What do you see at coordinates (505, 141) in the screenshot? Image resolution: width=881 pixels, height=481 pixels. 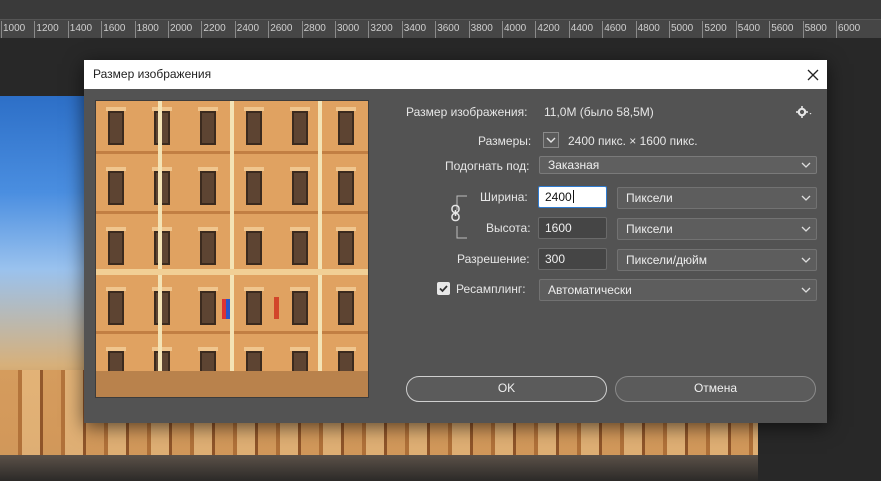 I see `dimensions-label: Размеры:` at bounding box center [505, 141].